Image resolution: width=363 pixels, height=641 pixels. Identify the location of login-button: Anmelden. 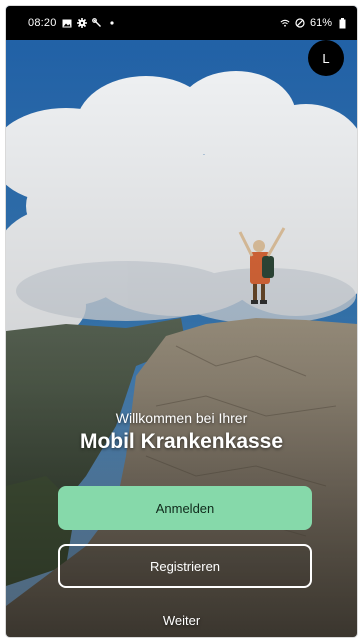
(185, 508).